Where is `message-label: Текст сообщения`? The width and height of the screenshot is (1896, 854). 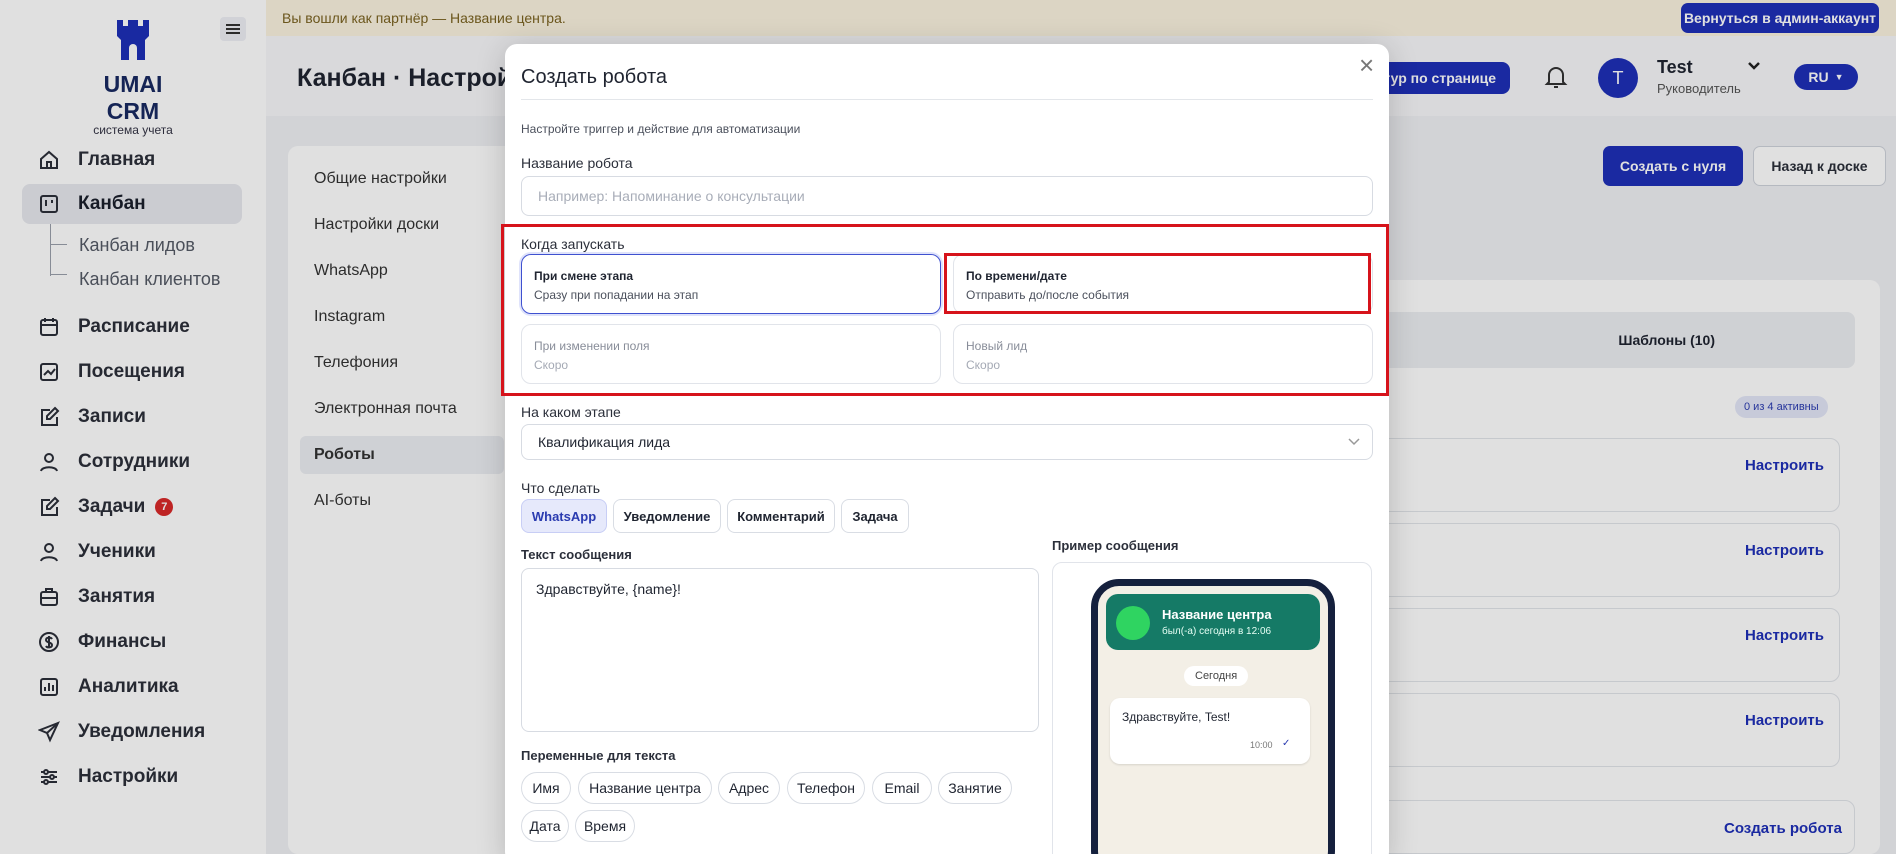 message-label: Текст сообщения is located at coordinates (576, 554).